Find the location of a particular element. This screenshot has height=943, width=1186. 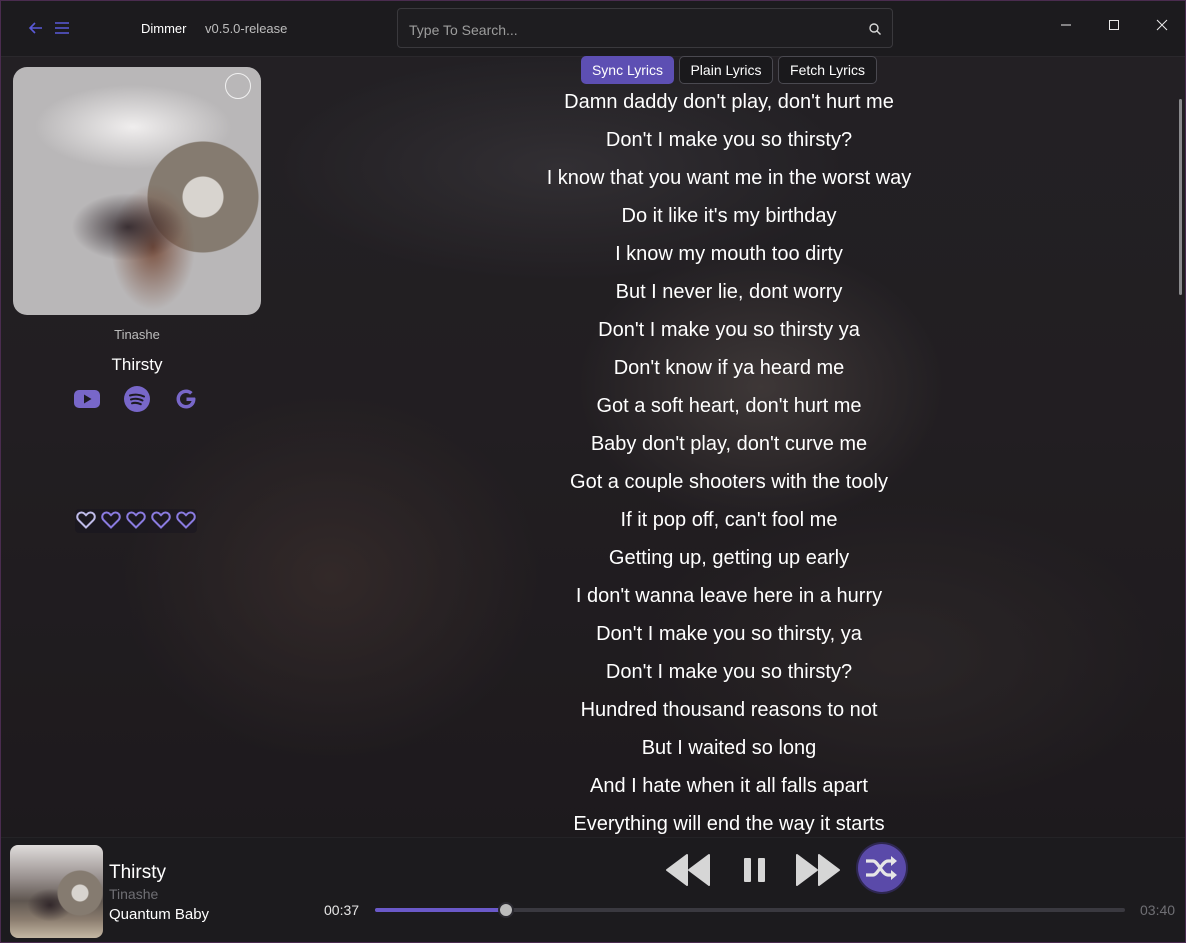

shuffle-icon is located at coordinates (881, 868).